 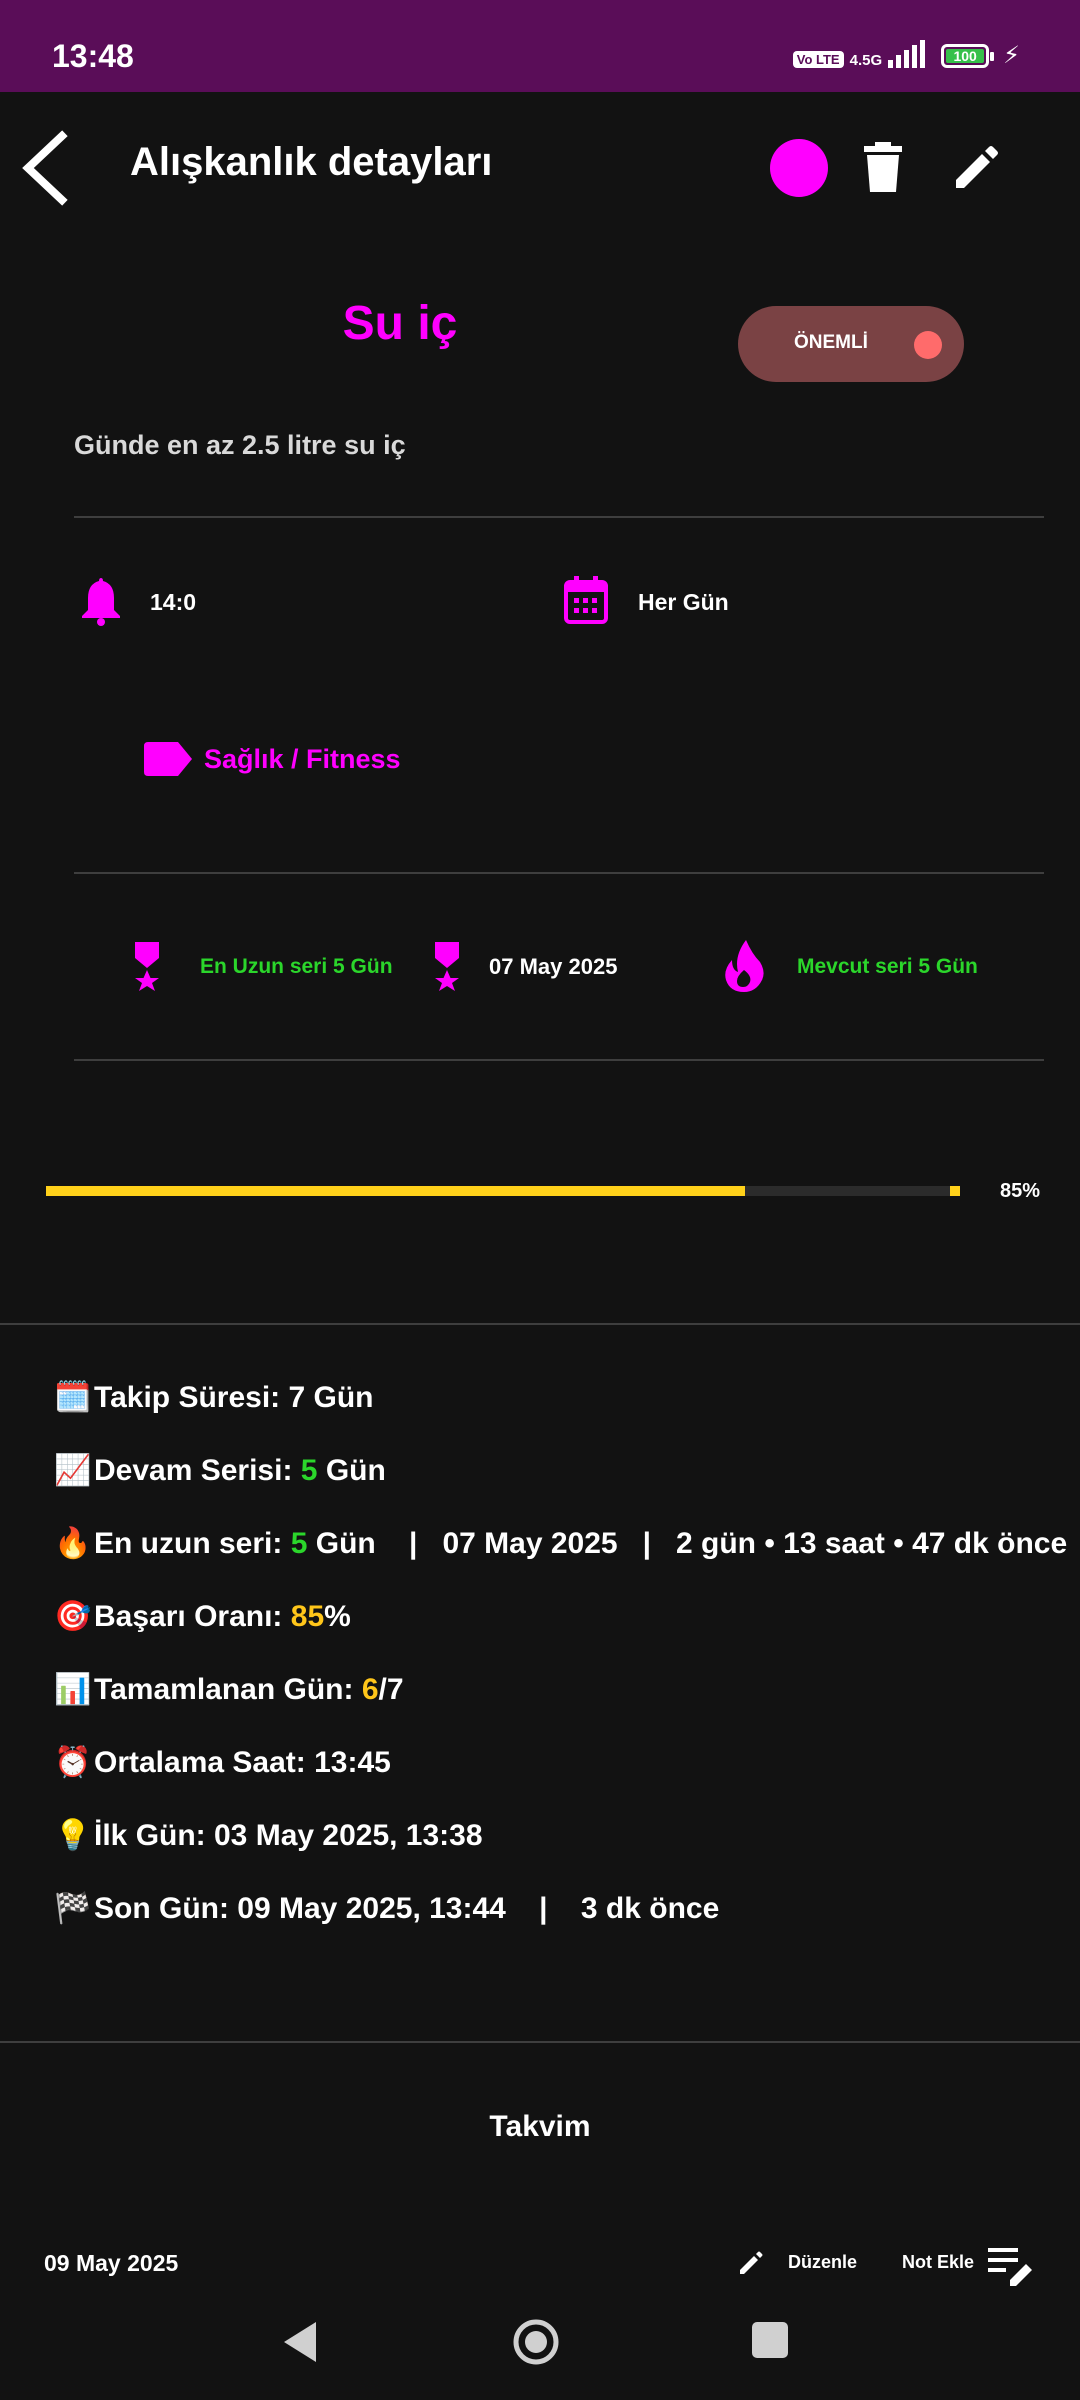 What do you see at coordinates (73, 1397) in the screenshot?
I see `calendar-emoji-icon: 🗓️` at bounding box center [73, 1397].